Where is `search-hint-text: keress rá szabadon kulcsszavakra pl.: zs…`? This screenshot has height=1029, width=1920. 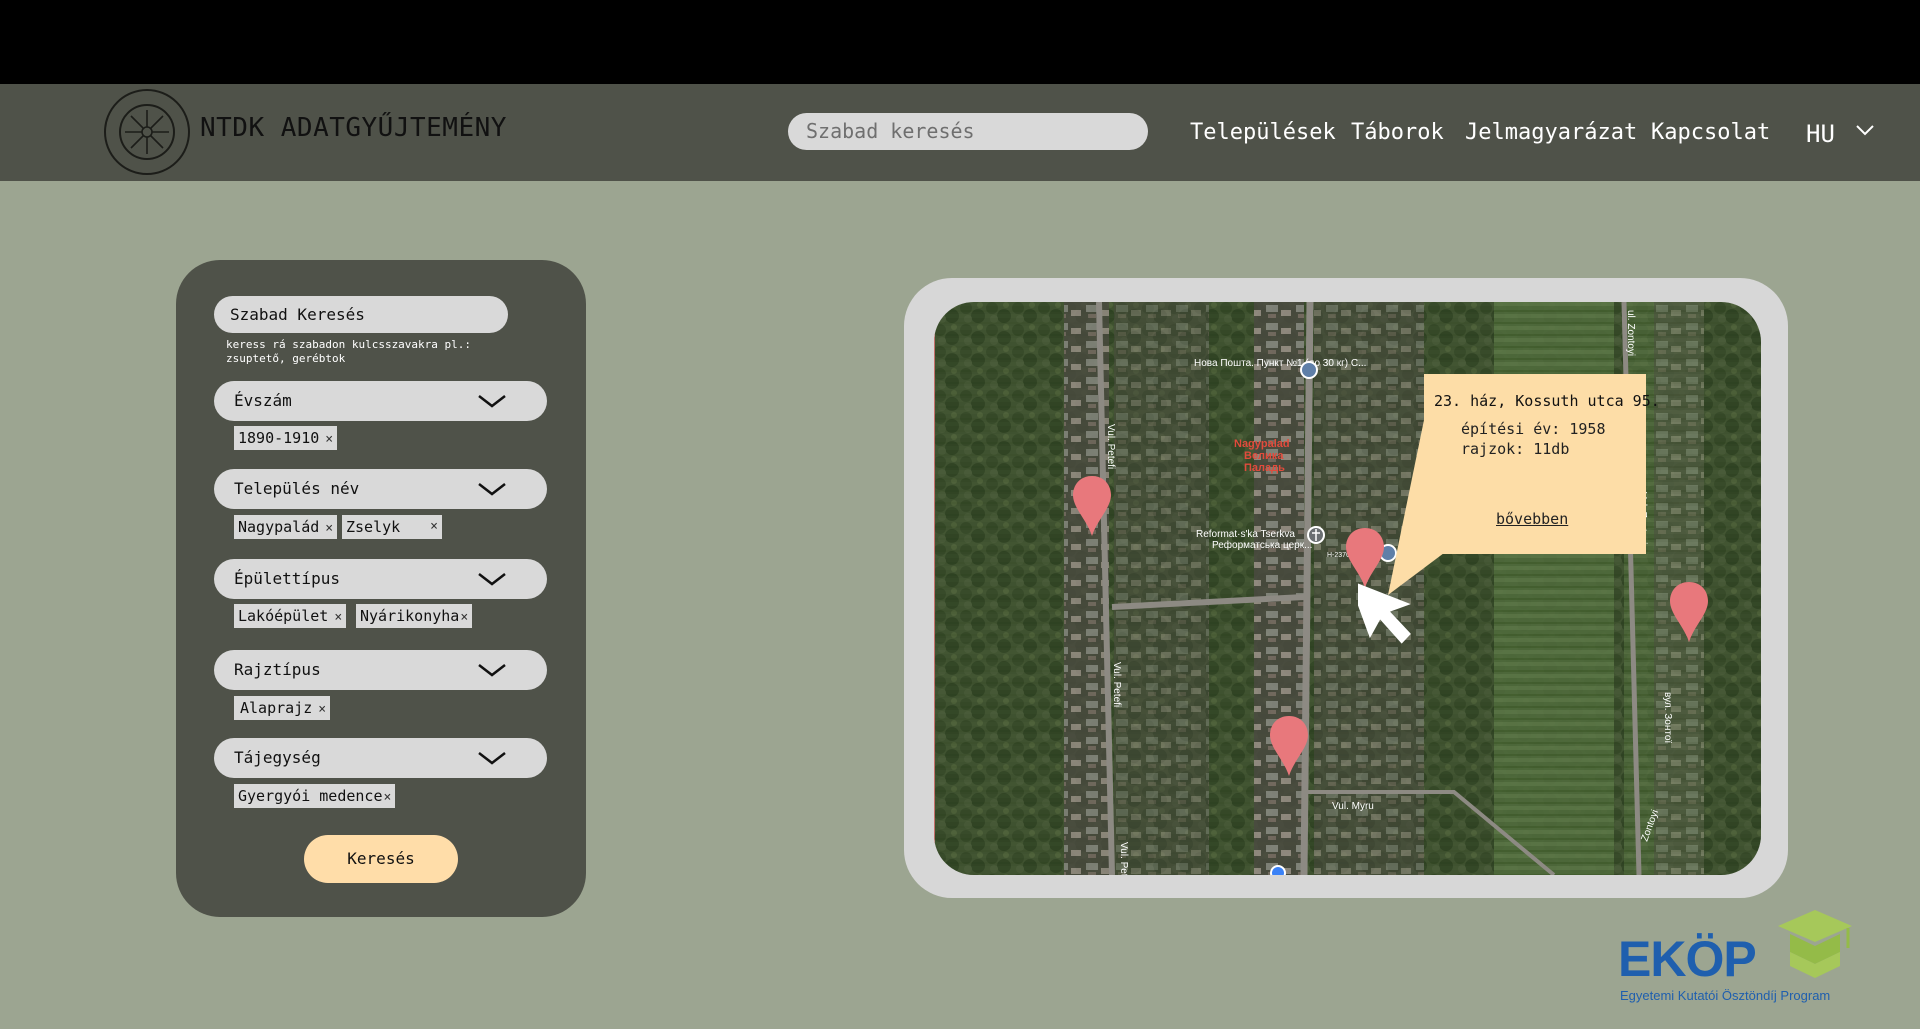 search-hint-text: keress rá szabadon kulcsszavakra pl.: zs… is located at coordinates (349, 351).